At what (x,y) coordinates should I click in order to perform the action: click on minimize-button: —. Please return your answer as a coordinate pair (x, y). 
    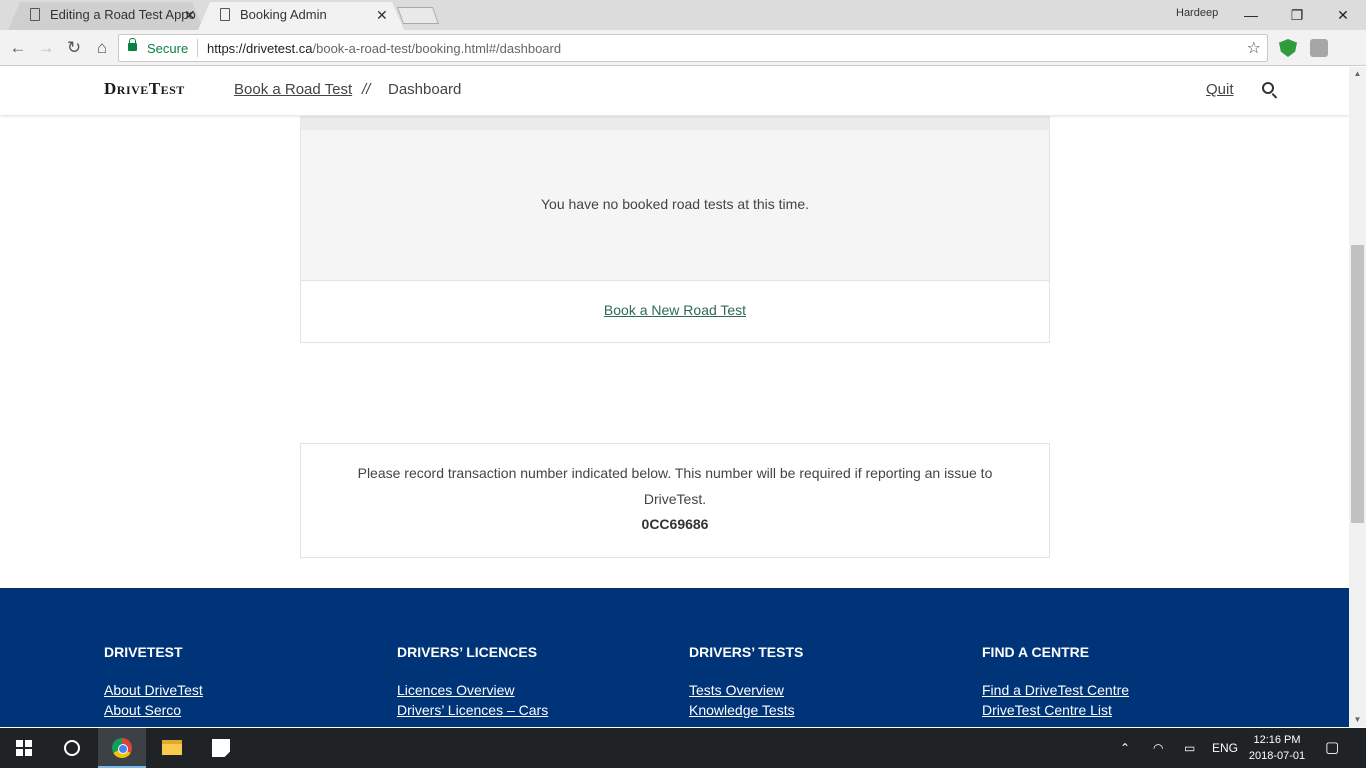
    Looking at the image, I should click on (1251, 15).